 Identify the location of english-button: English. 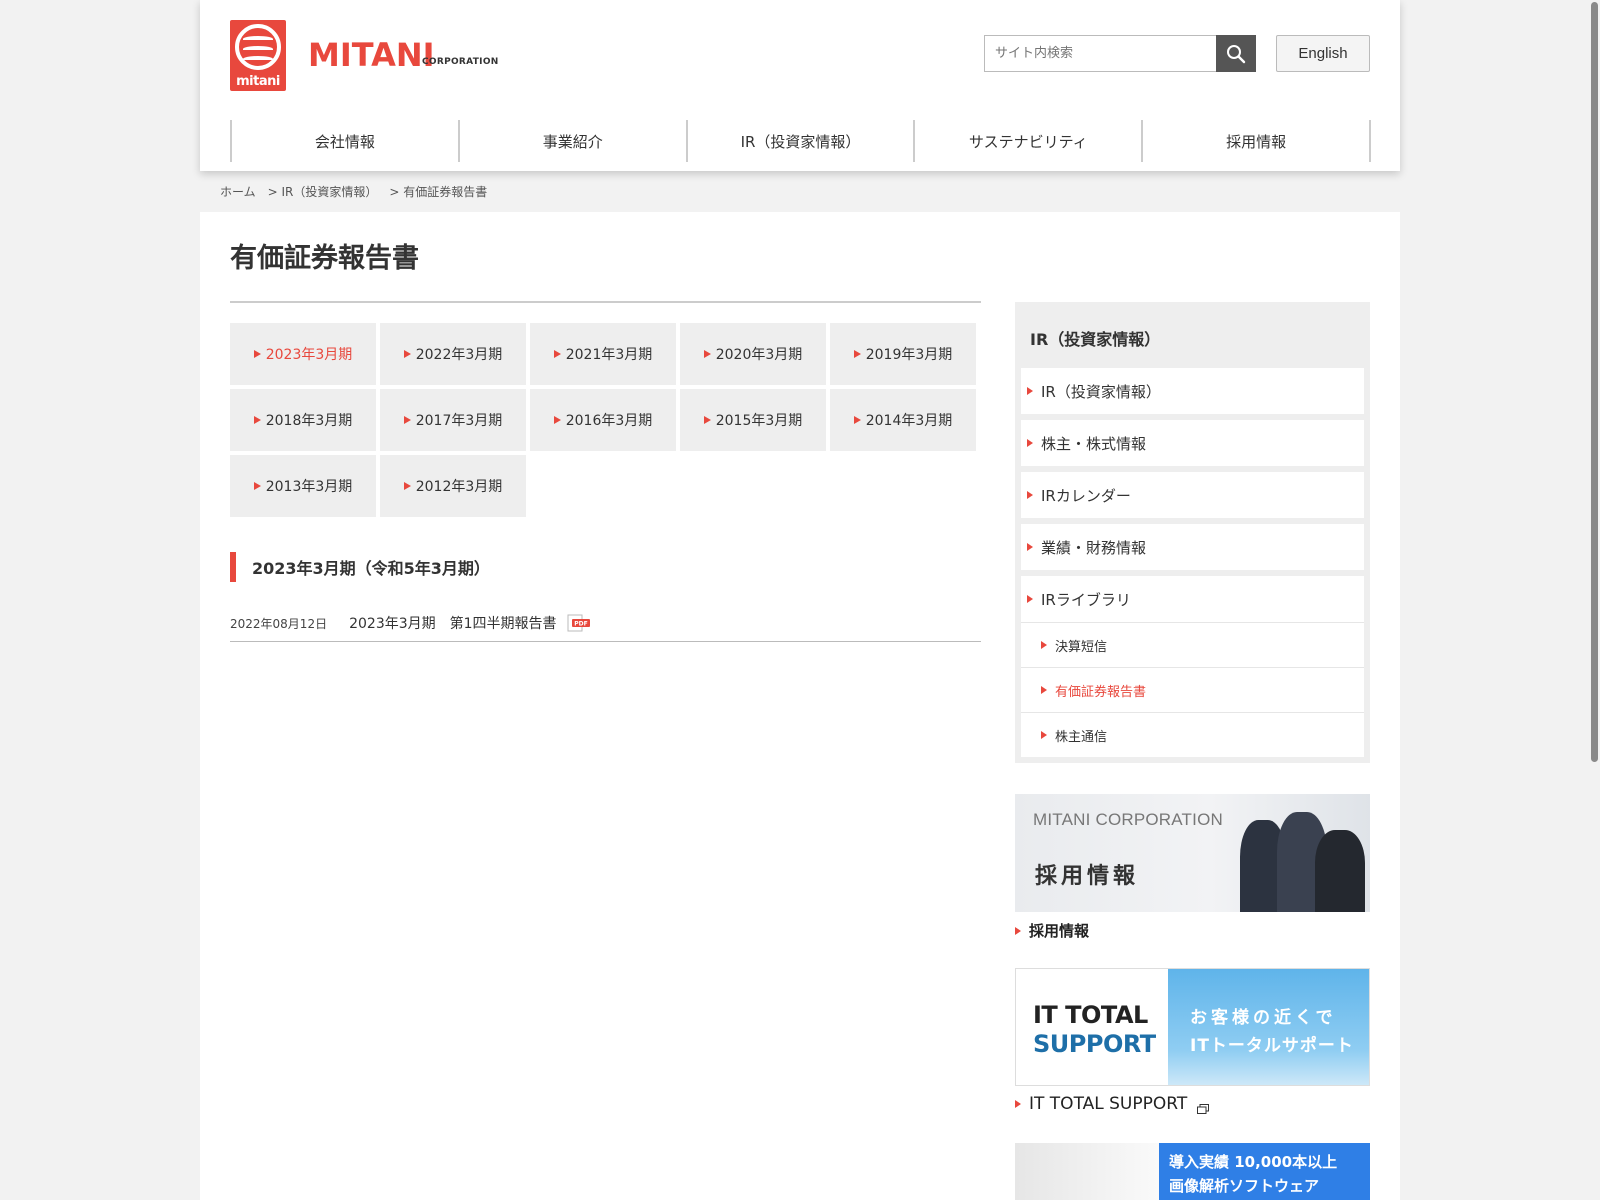
(1323, 53).